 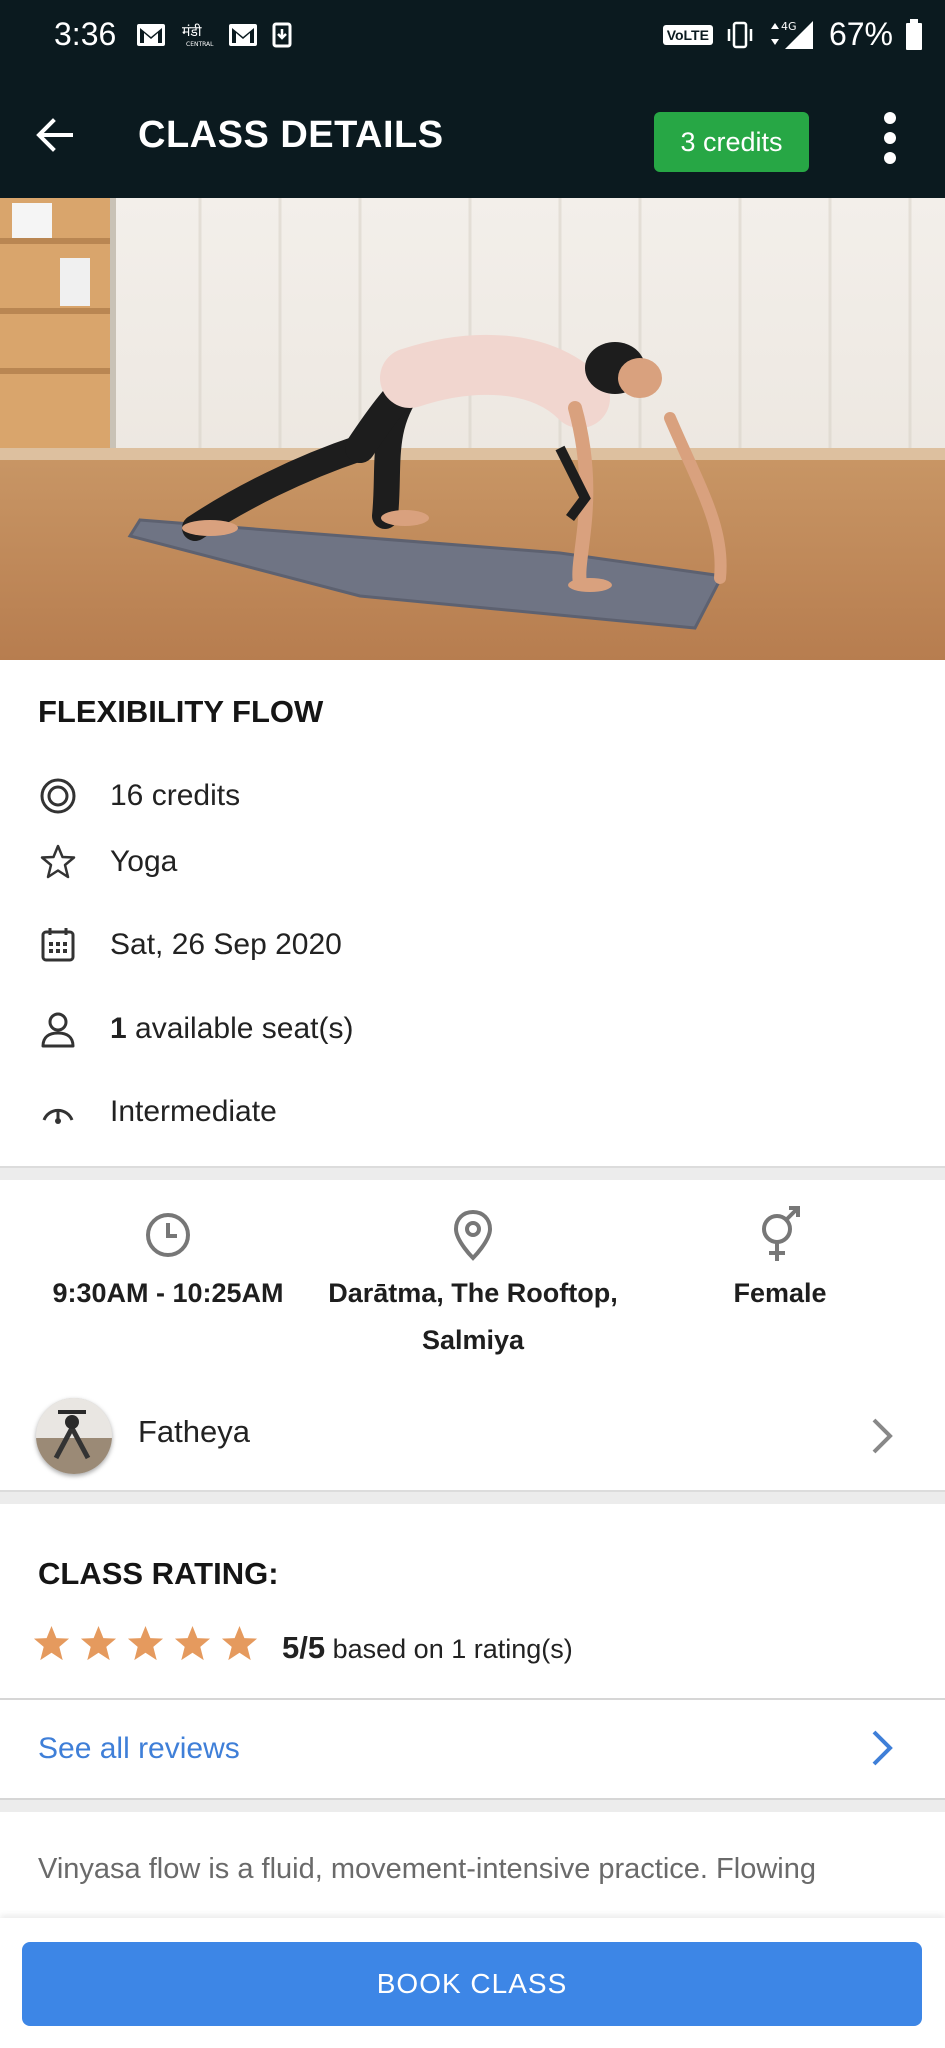 I want to click on status-indicators: VoLTE 4G 67%, so click(x=792, y=34).